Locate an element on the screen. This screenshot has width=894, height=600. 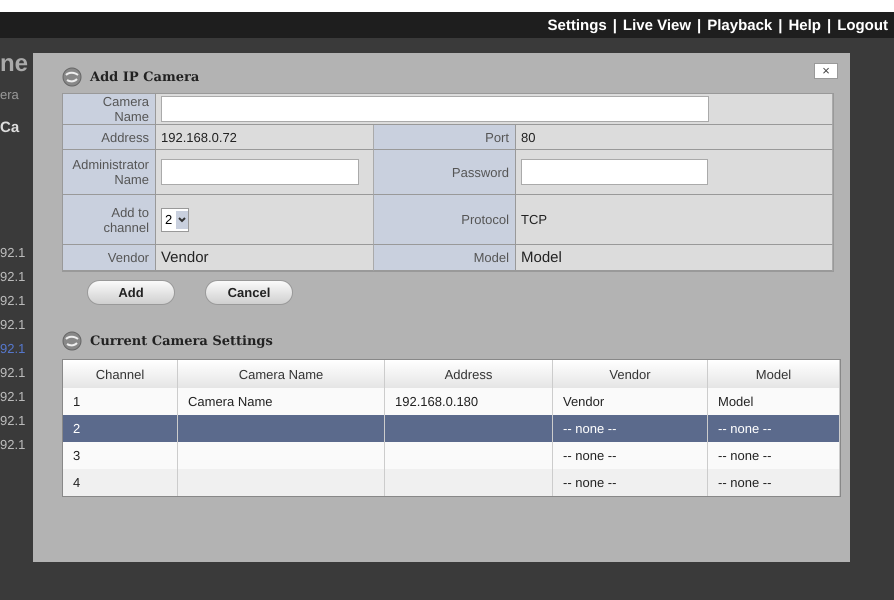
table-row: 2 -- none -- -- none -- is located at coordinates (451, 428).